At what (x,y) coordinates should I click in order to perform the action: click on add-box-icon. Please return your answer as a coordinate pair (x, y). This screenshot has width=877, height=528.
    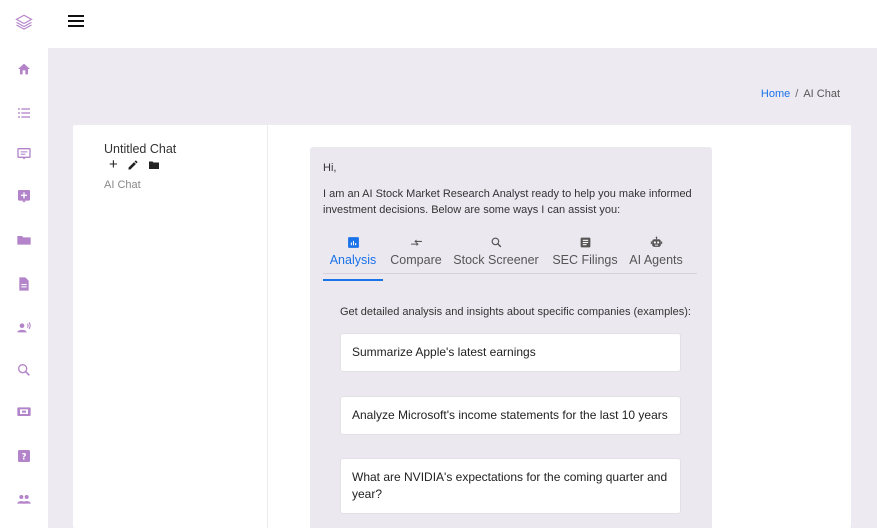
    Looking at the image, I should click on (24, 196).